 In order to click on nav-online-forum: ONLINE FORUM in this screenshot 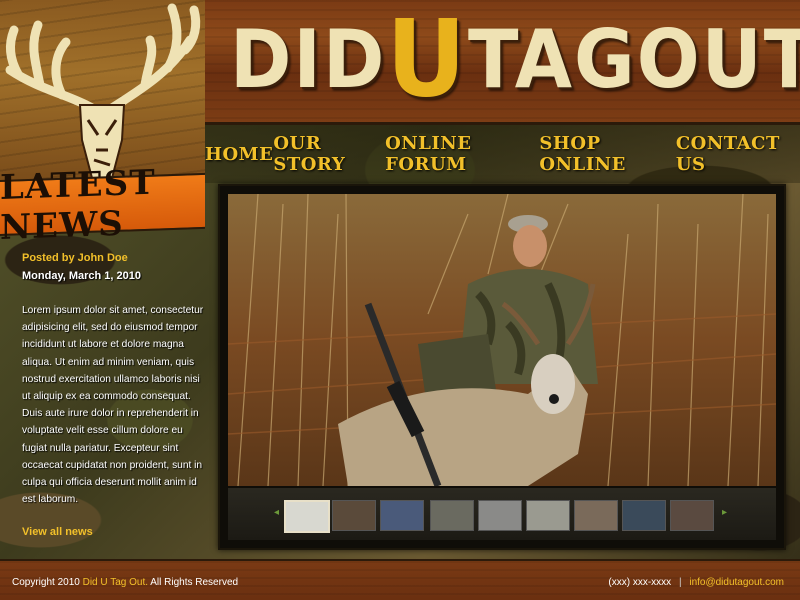, I will do `click(462, 154)`.